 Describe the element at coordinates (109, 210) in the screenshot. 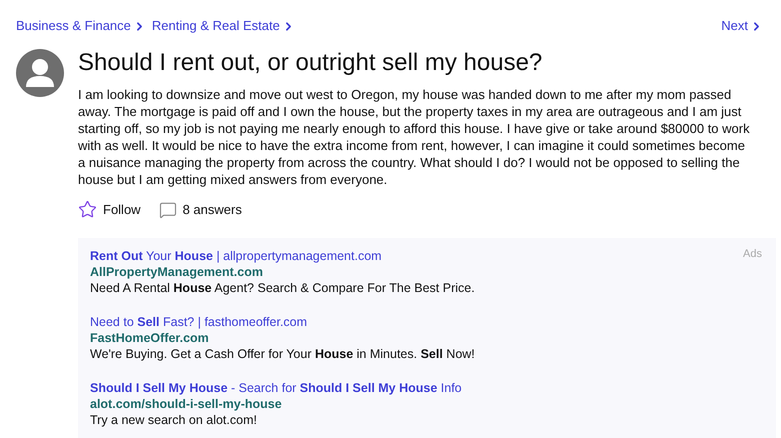

I see `follow-button: Follow` at that location.